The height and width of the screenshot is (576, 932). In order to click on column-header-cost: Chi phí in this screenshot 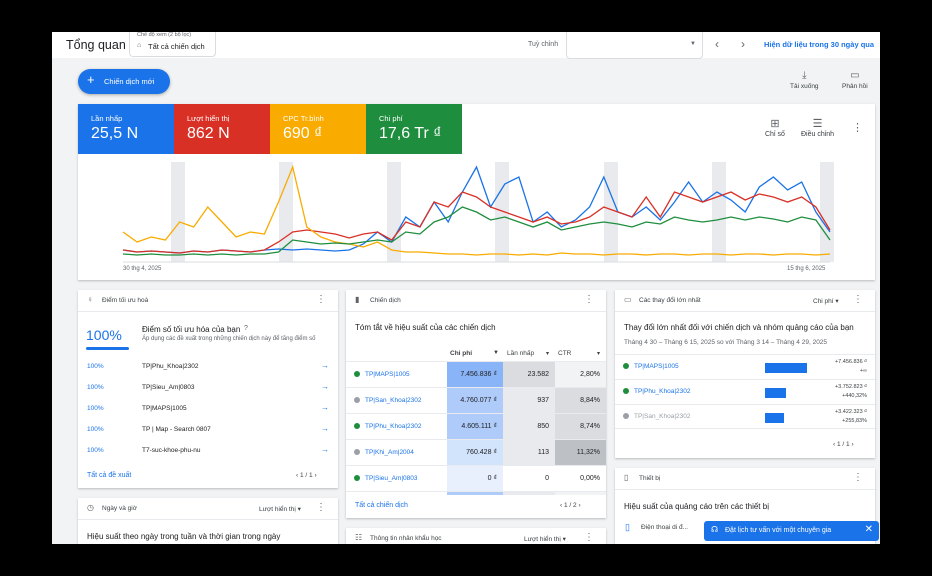, I will do `click(461, 353)`.